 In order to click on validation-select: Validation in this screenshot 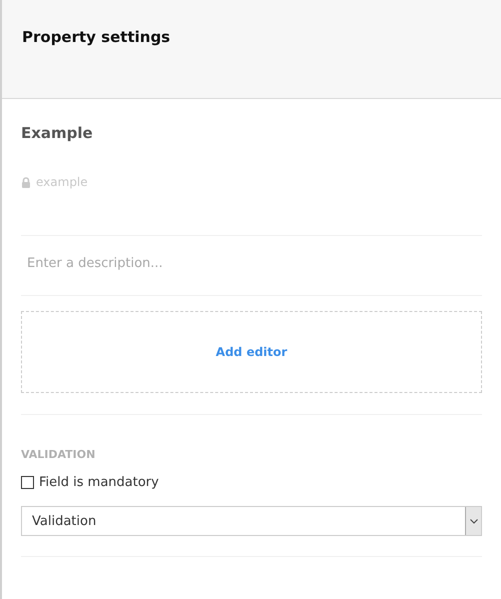, I will do `click(251, 521)`.